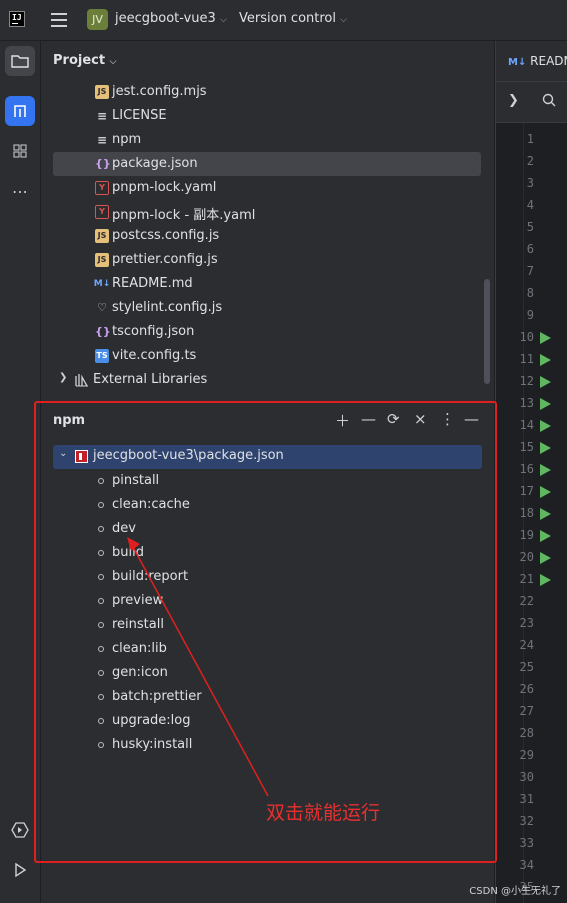 The image size is (567, 903). What do you see at coordinates (515, 891) in the screenshot?
I see `watermark: CSDN @小生无礼了` at bounding box center [515, 891].